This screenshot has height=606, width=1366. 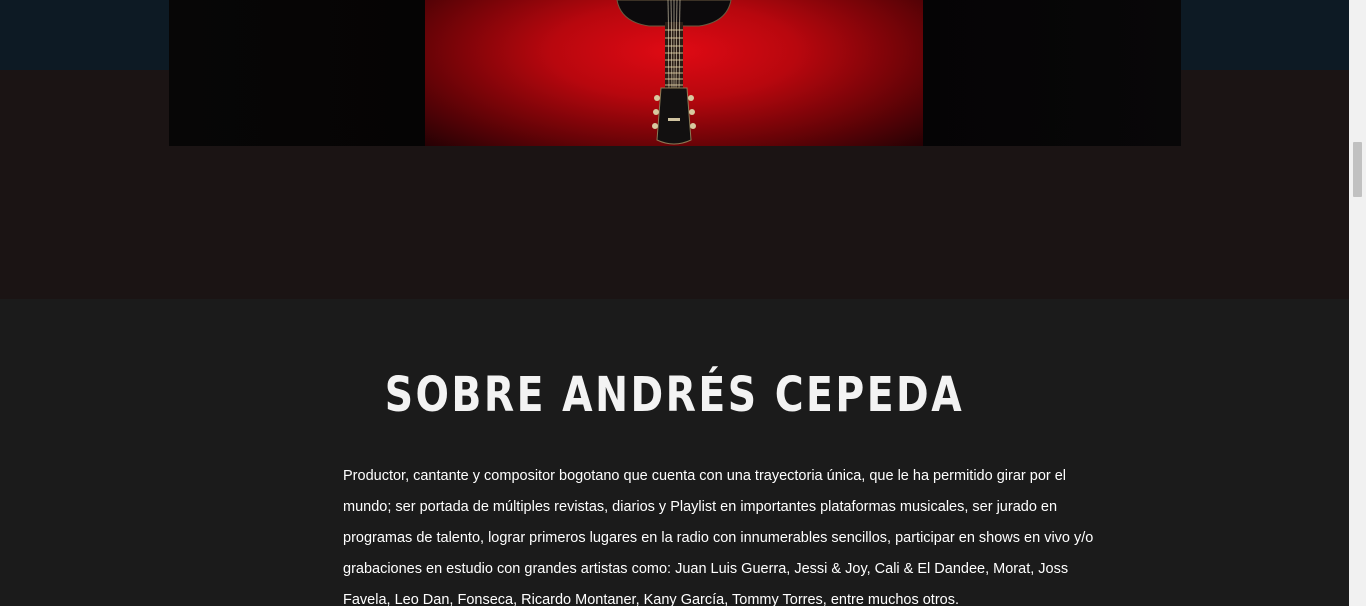 What do you see at coordinates (674, 395) in the screenshot?
I see `about-title: SOBRE ANDRÉS CEPEDA` at bounding box center [674, 395].